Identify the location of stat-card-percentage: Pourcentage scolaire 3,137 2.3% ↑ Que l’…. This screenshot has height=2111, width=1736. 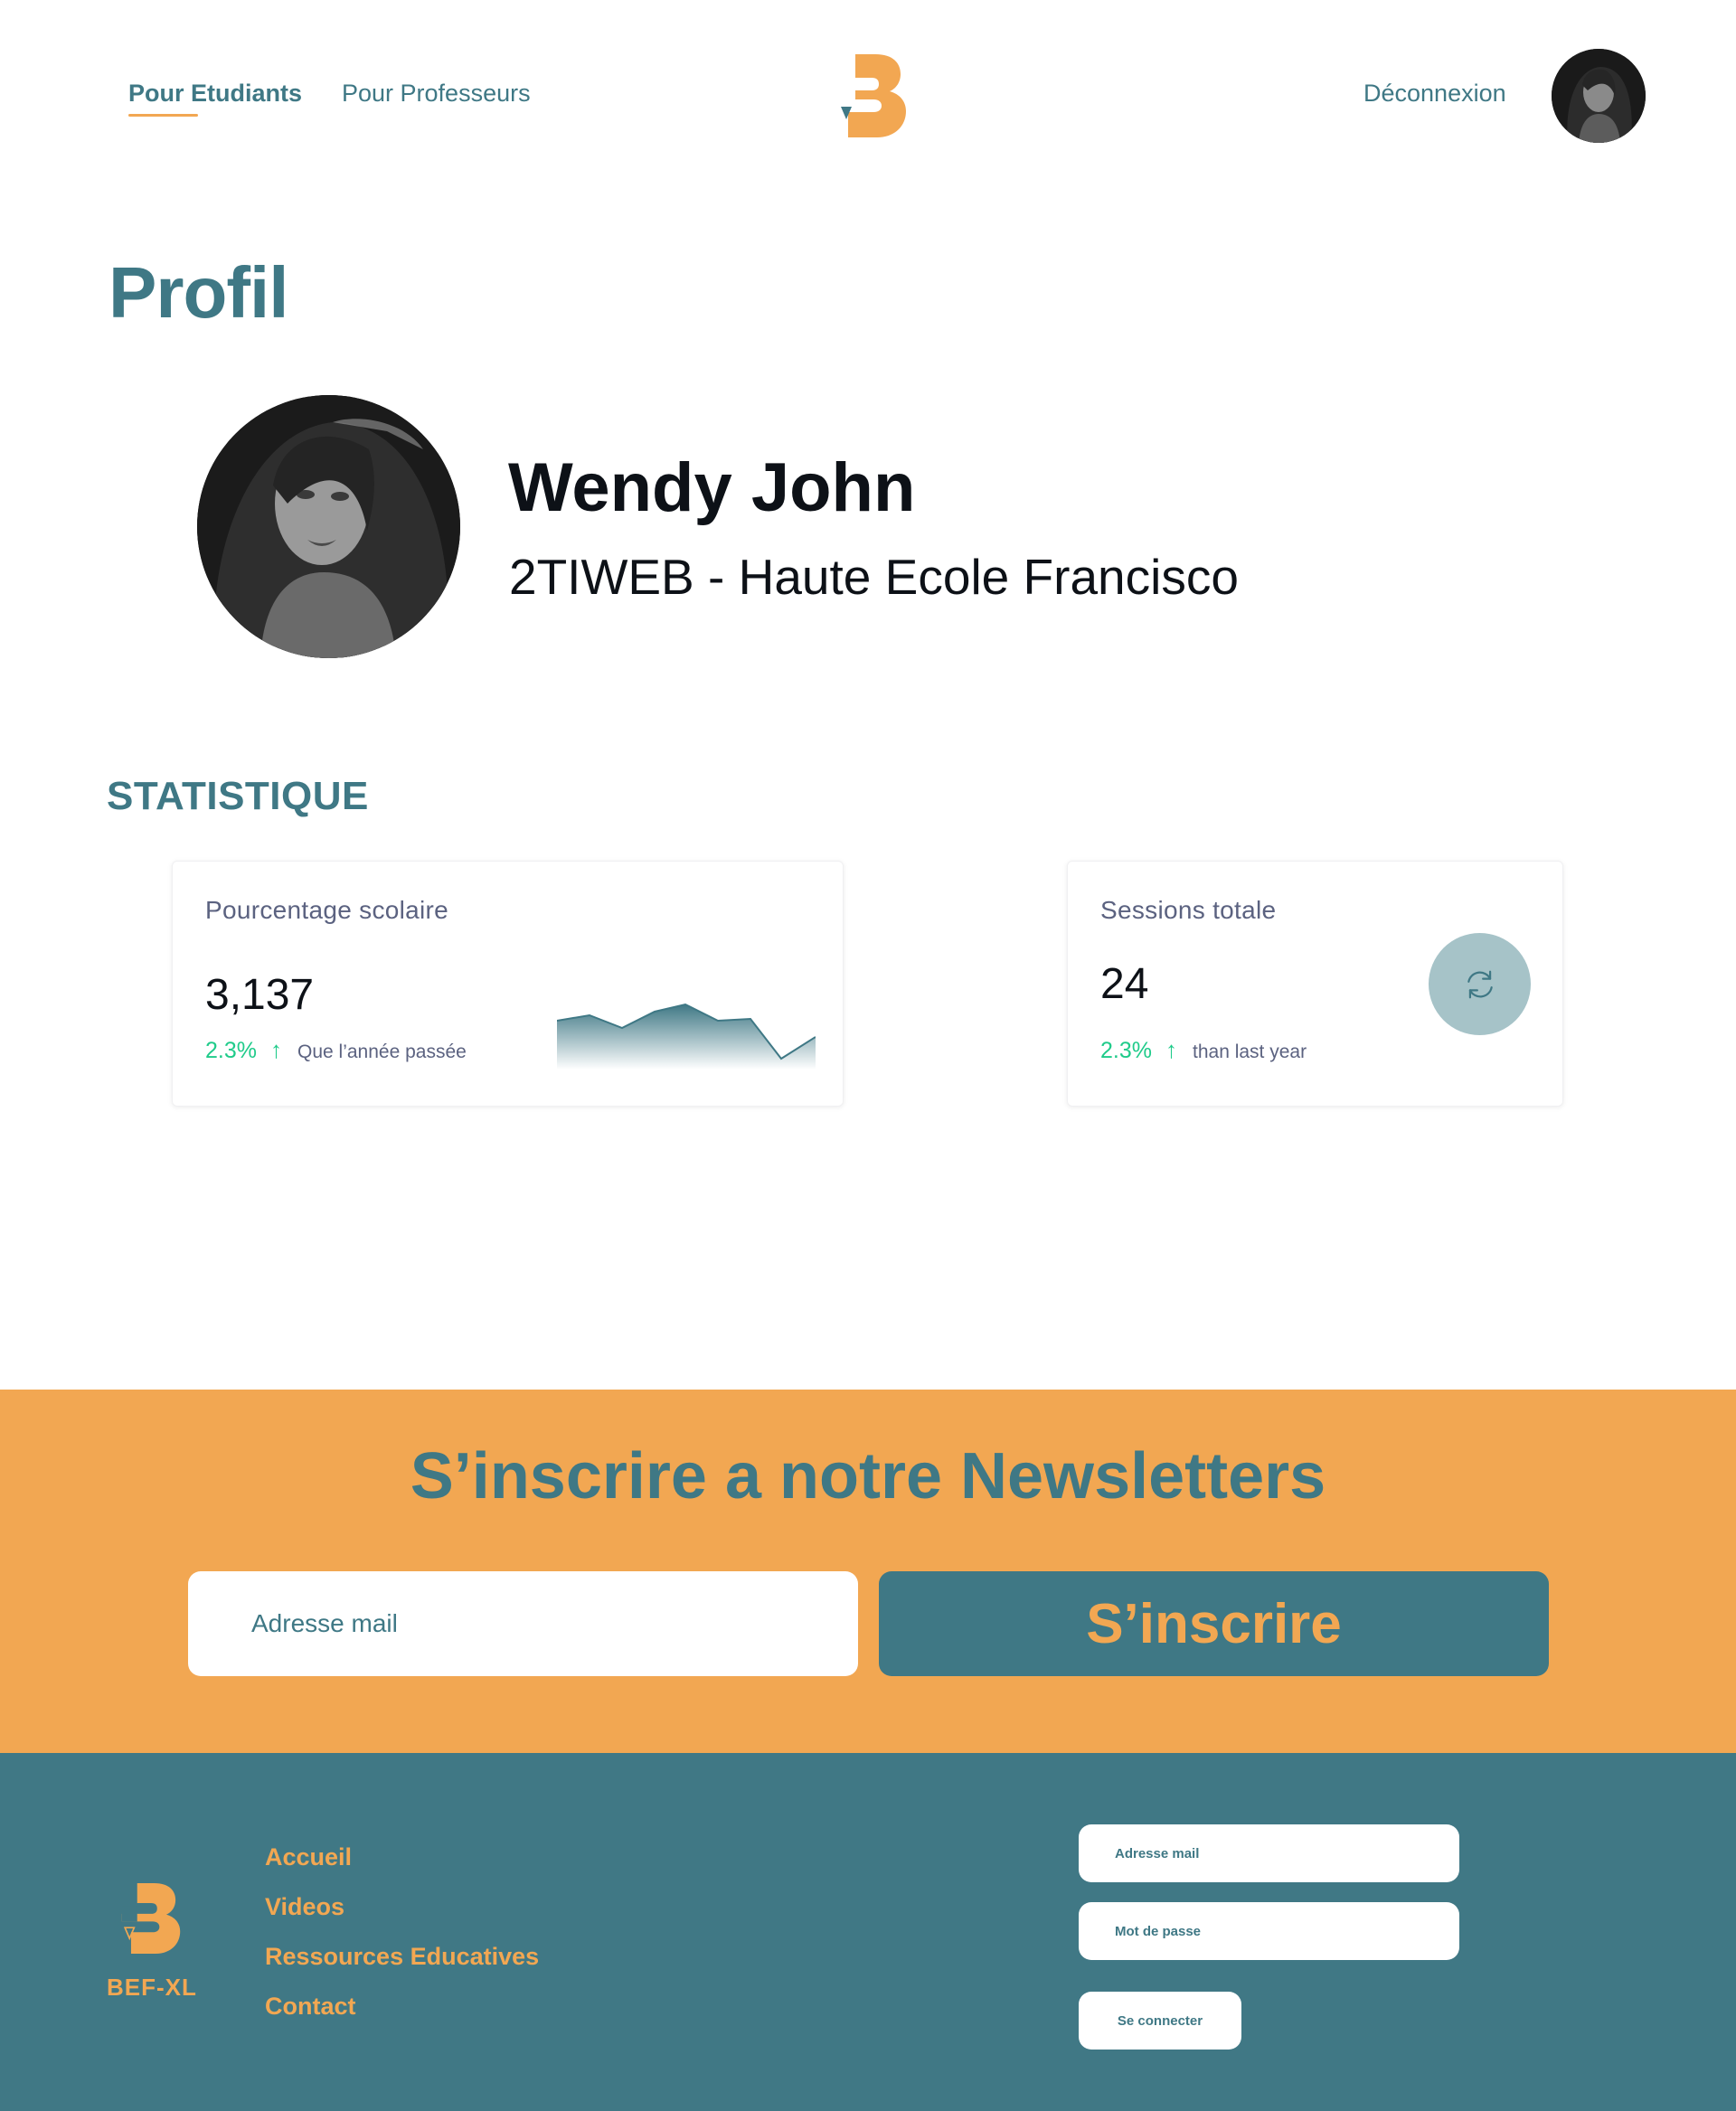
(508, 984).